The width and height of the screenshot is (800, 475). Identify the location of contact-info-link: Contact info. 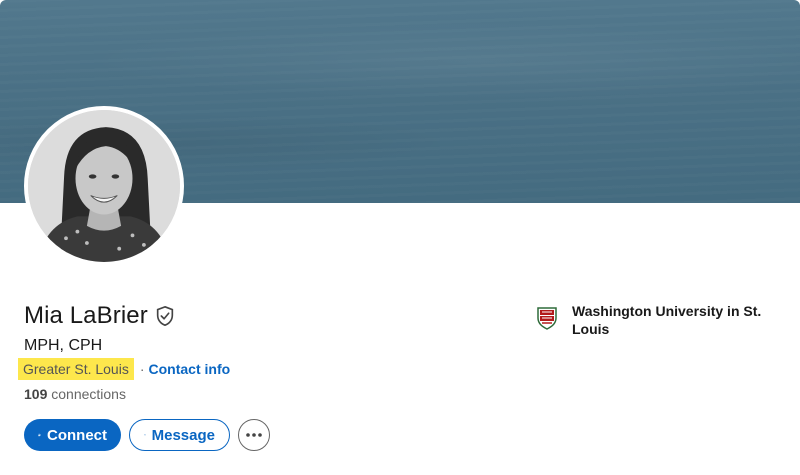
(190, 369).